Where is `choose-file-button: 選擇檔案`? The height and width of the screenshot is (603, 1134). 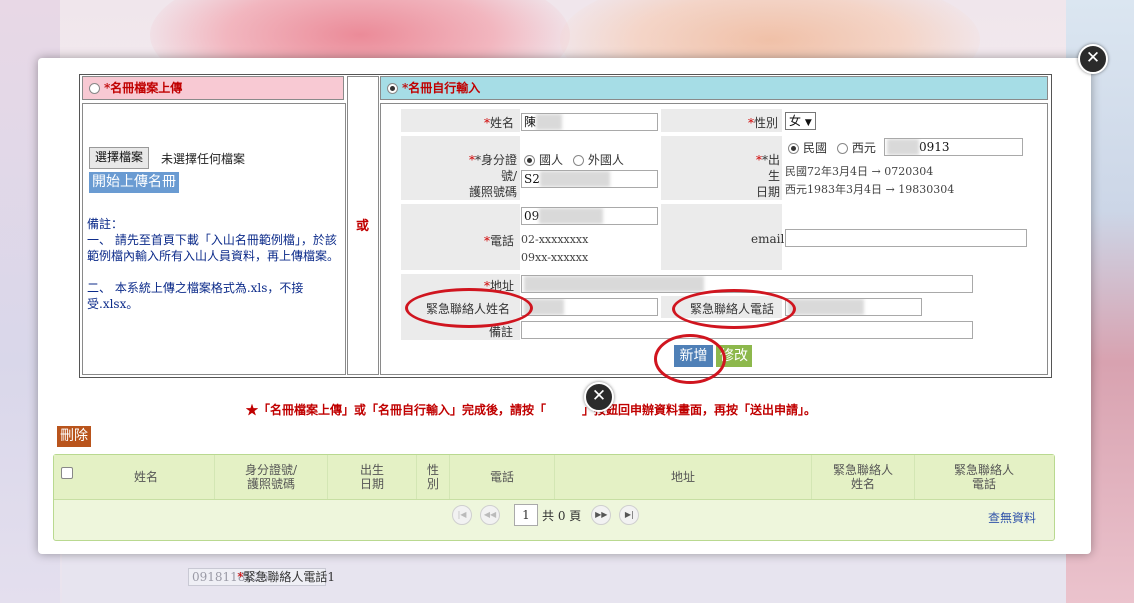
choose-file-button: 選擇檔案 is located at coordinates (119, 158).